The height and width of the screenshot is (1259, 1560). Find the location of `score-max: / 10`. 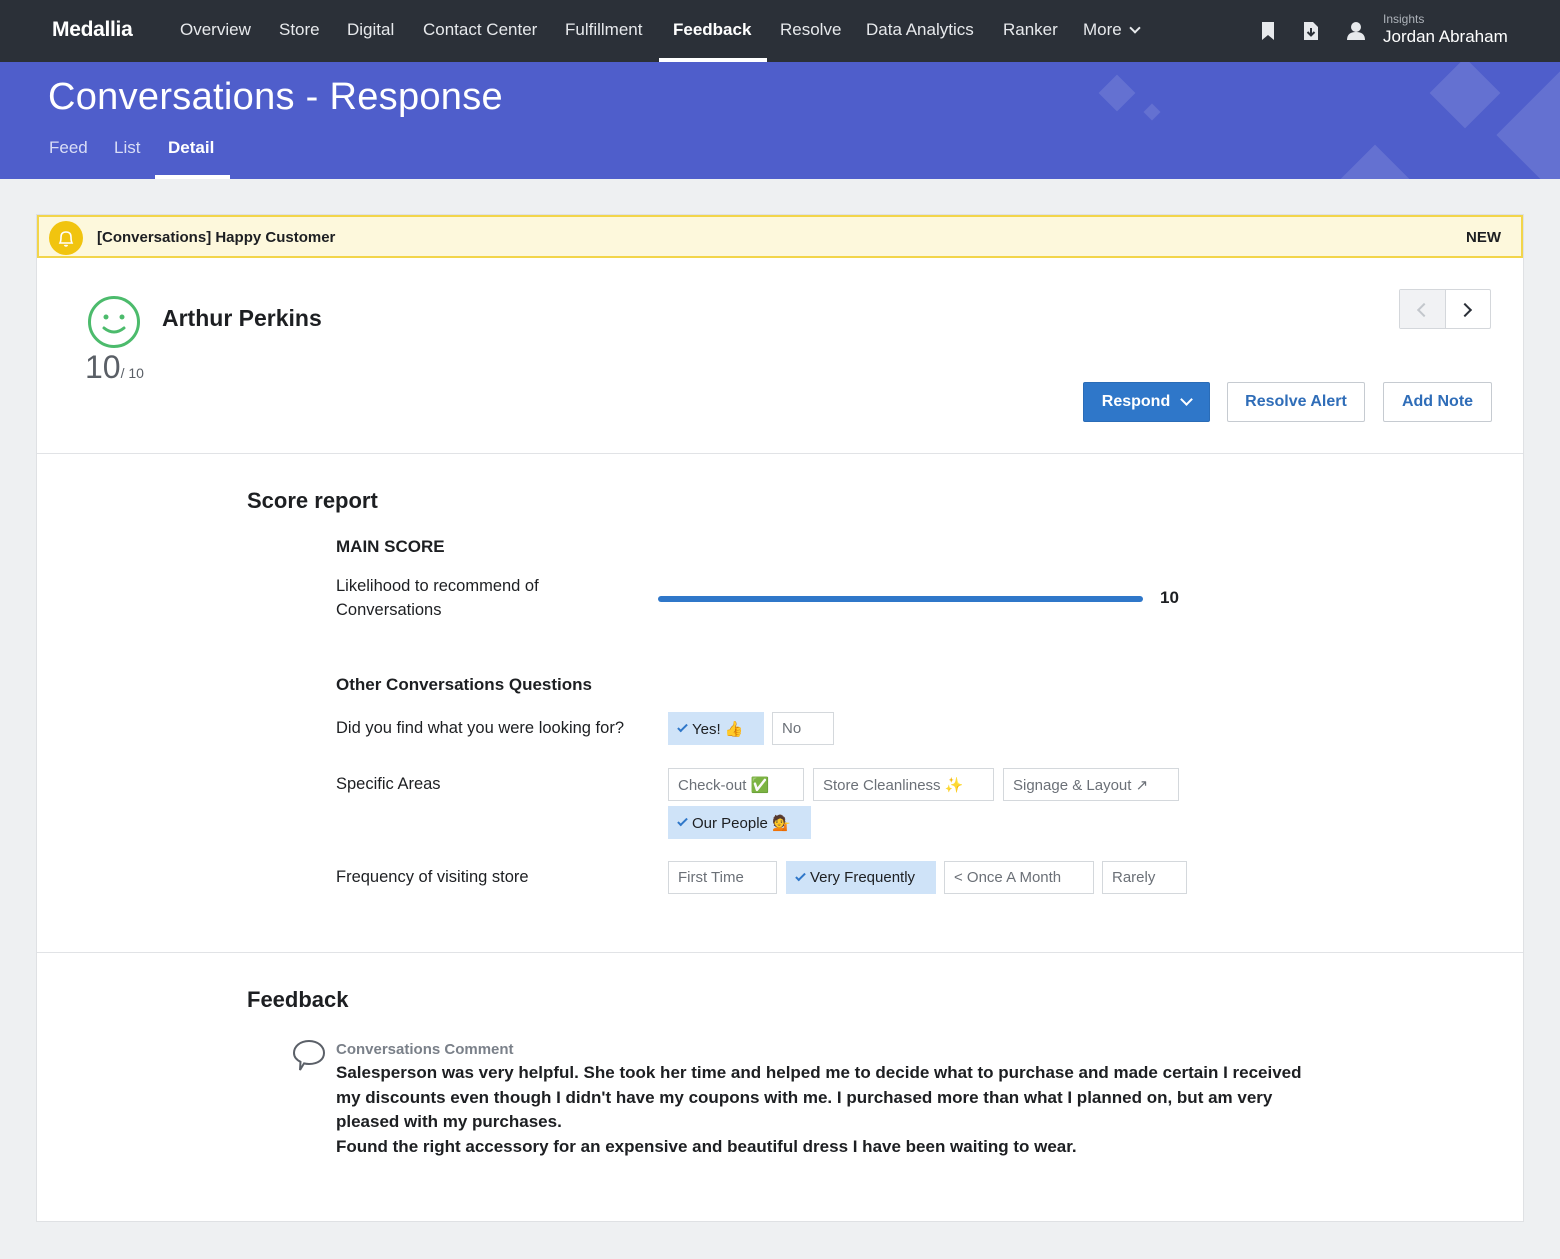

score-max: / 10 is located at coordinates (132, 373).